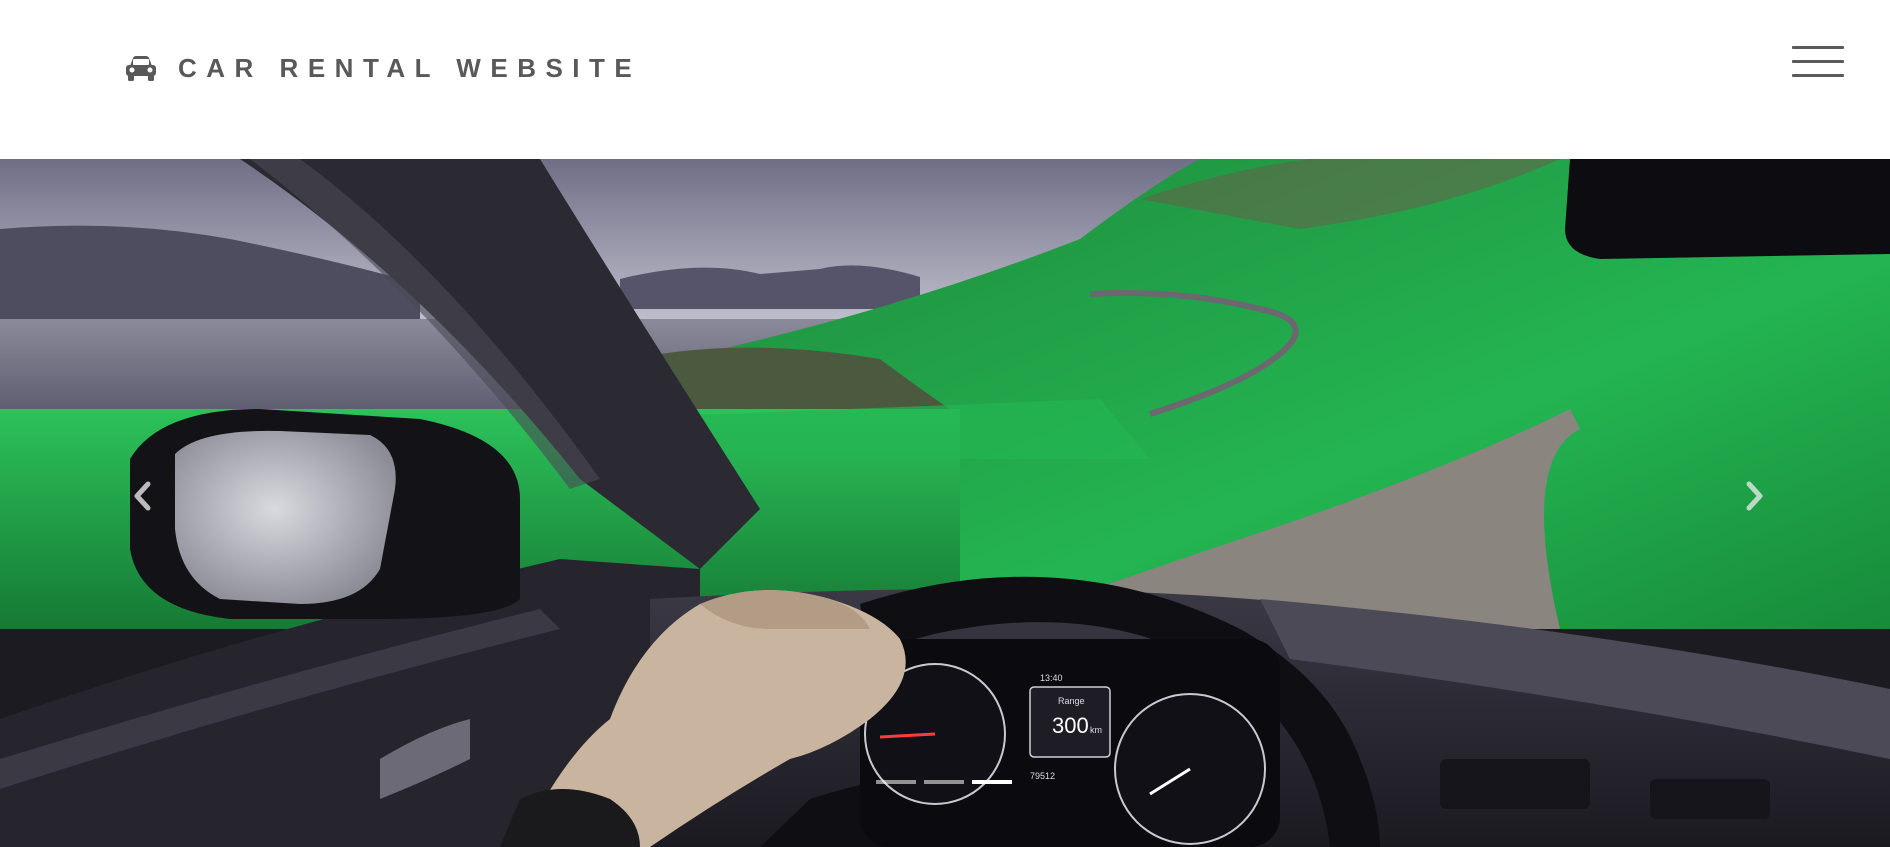 The width and height of the screenshot is (1890, 847). Describe the element at coordinates (410, 67) in the screenshot. I see `brand-title: CAR RENTAL WEBSITE` at that location.